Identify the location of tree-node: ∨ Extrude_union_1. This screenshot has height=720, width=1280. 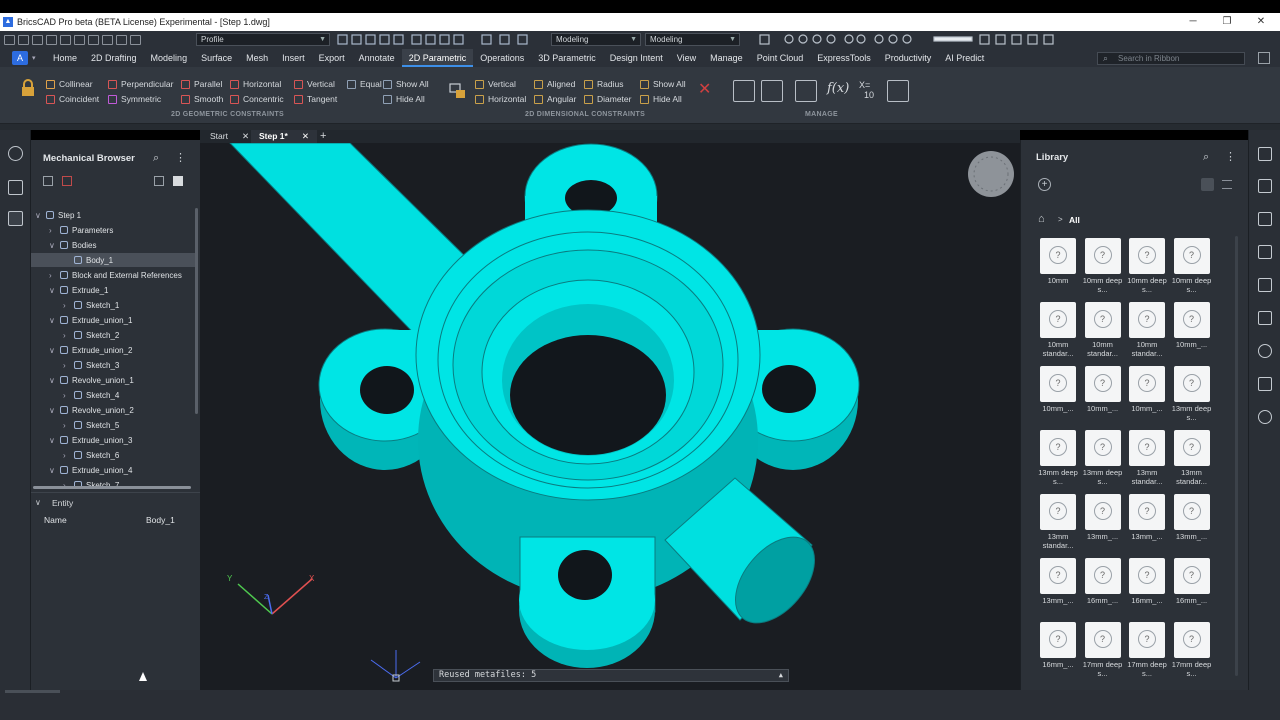
(113, 320).